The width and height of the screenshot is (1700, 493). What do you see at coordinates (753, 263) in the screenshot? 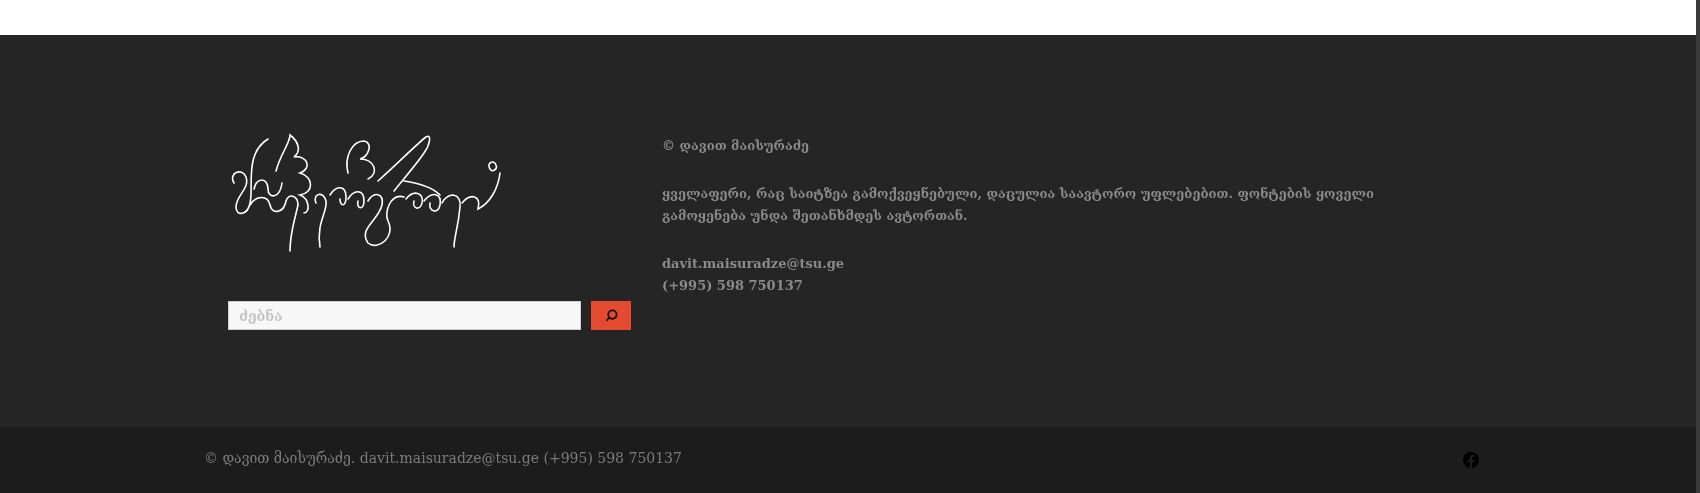
I see `email-text: davit.maisuradze@tsu.ge` at bounding box center [753, 263].